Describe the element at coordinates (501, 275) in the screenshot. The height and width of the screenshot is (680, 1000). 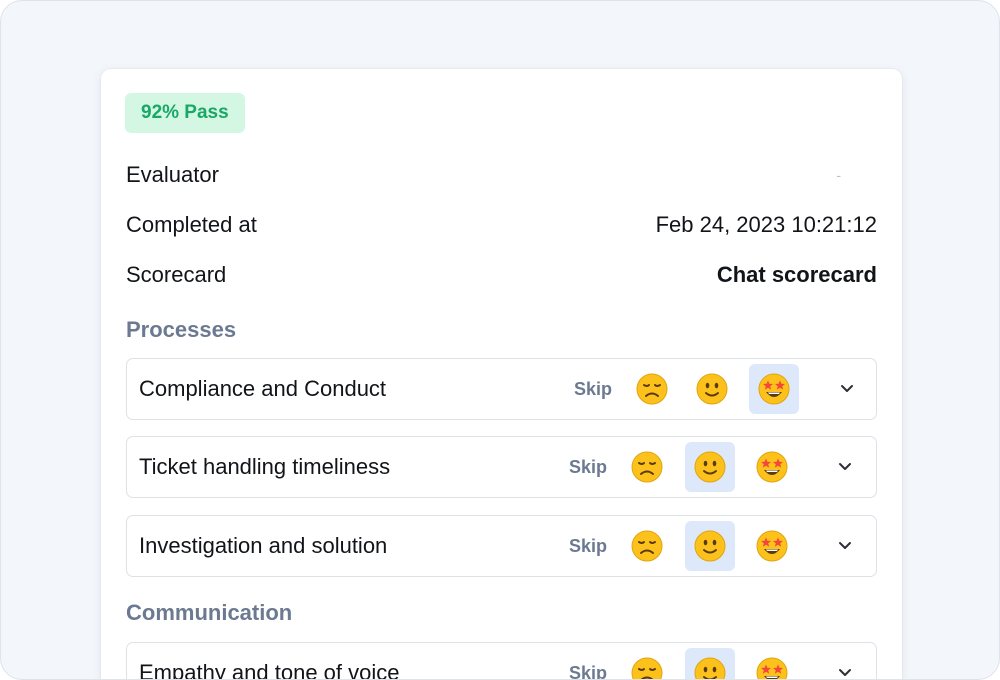
I see `scorecard-row: Scorecard Chat scorecard` at that location.